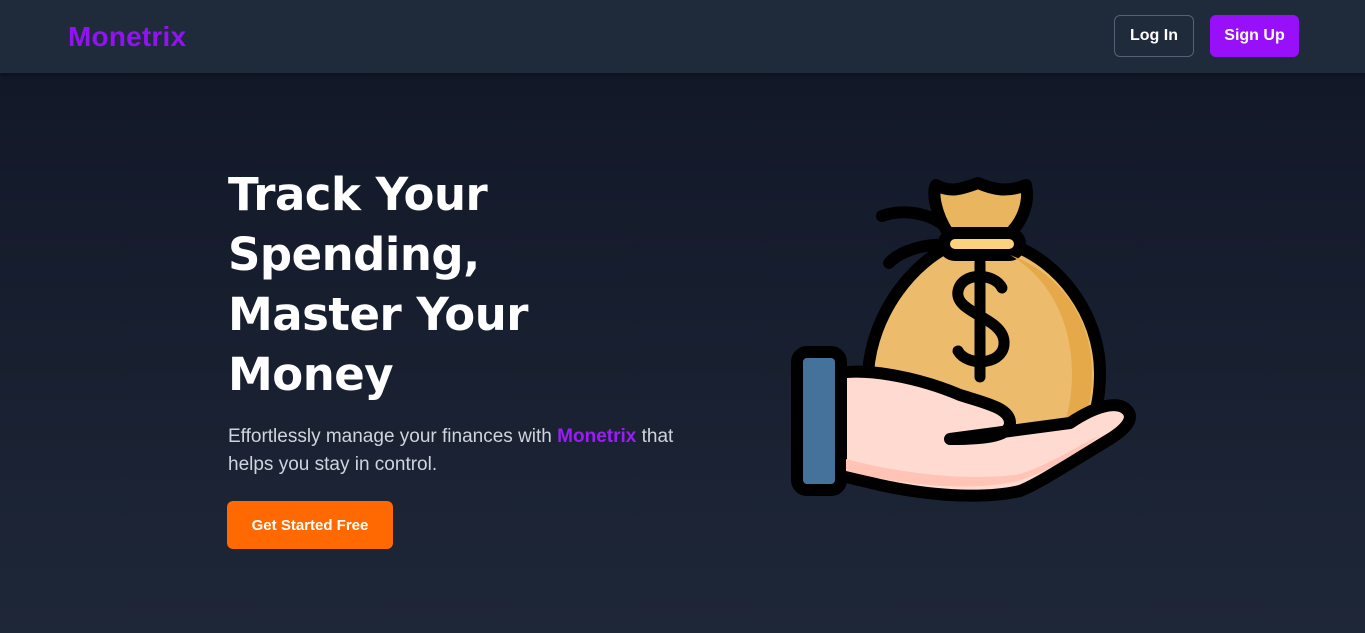  I want to click on hero-headline: Track Your Spending, Master Your Money, so click(438, 285).